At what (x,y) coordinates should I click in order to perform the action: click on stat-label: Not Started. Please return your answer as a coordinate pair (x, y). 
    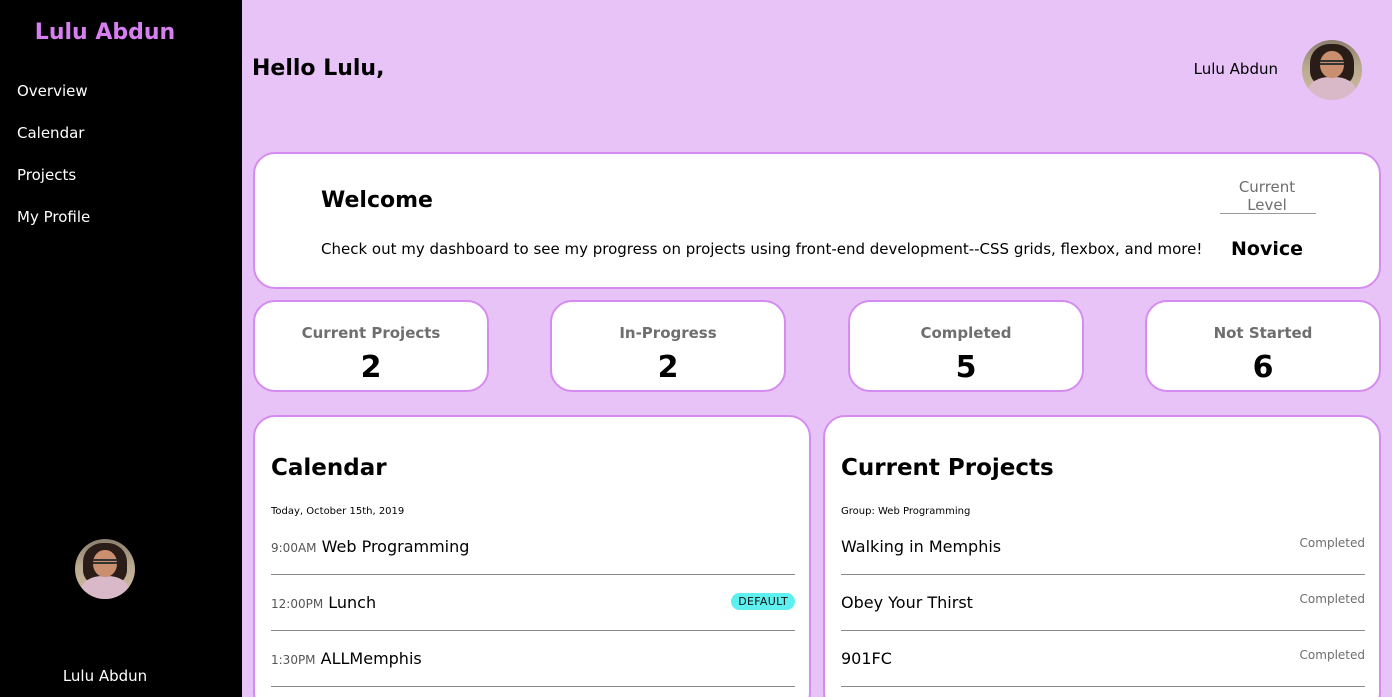
    Looking at the image, I should click on (1263, 333).